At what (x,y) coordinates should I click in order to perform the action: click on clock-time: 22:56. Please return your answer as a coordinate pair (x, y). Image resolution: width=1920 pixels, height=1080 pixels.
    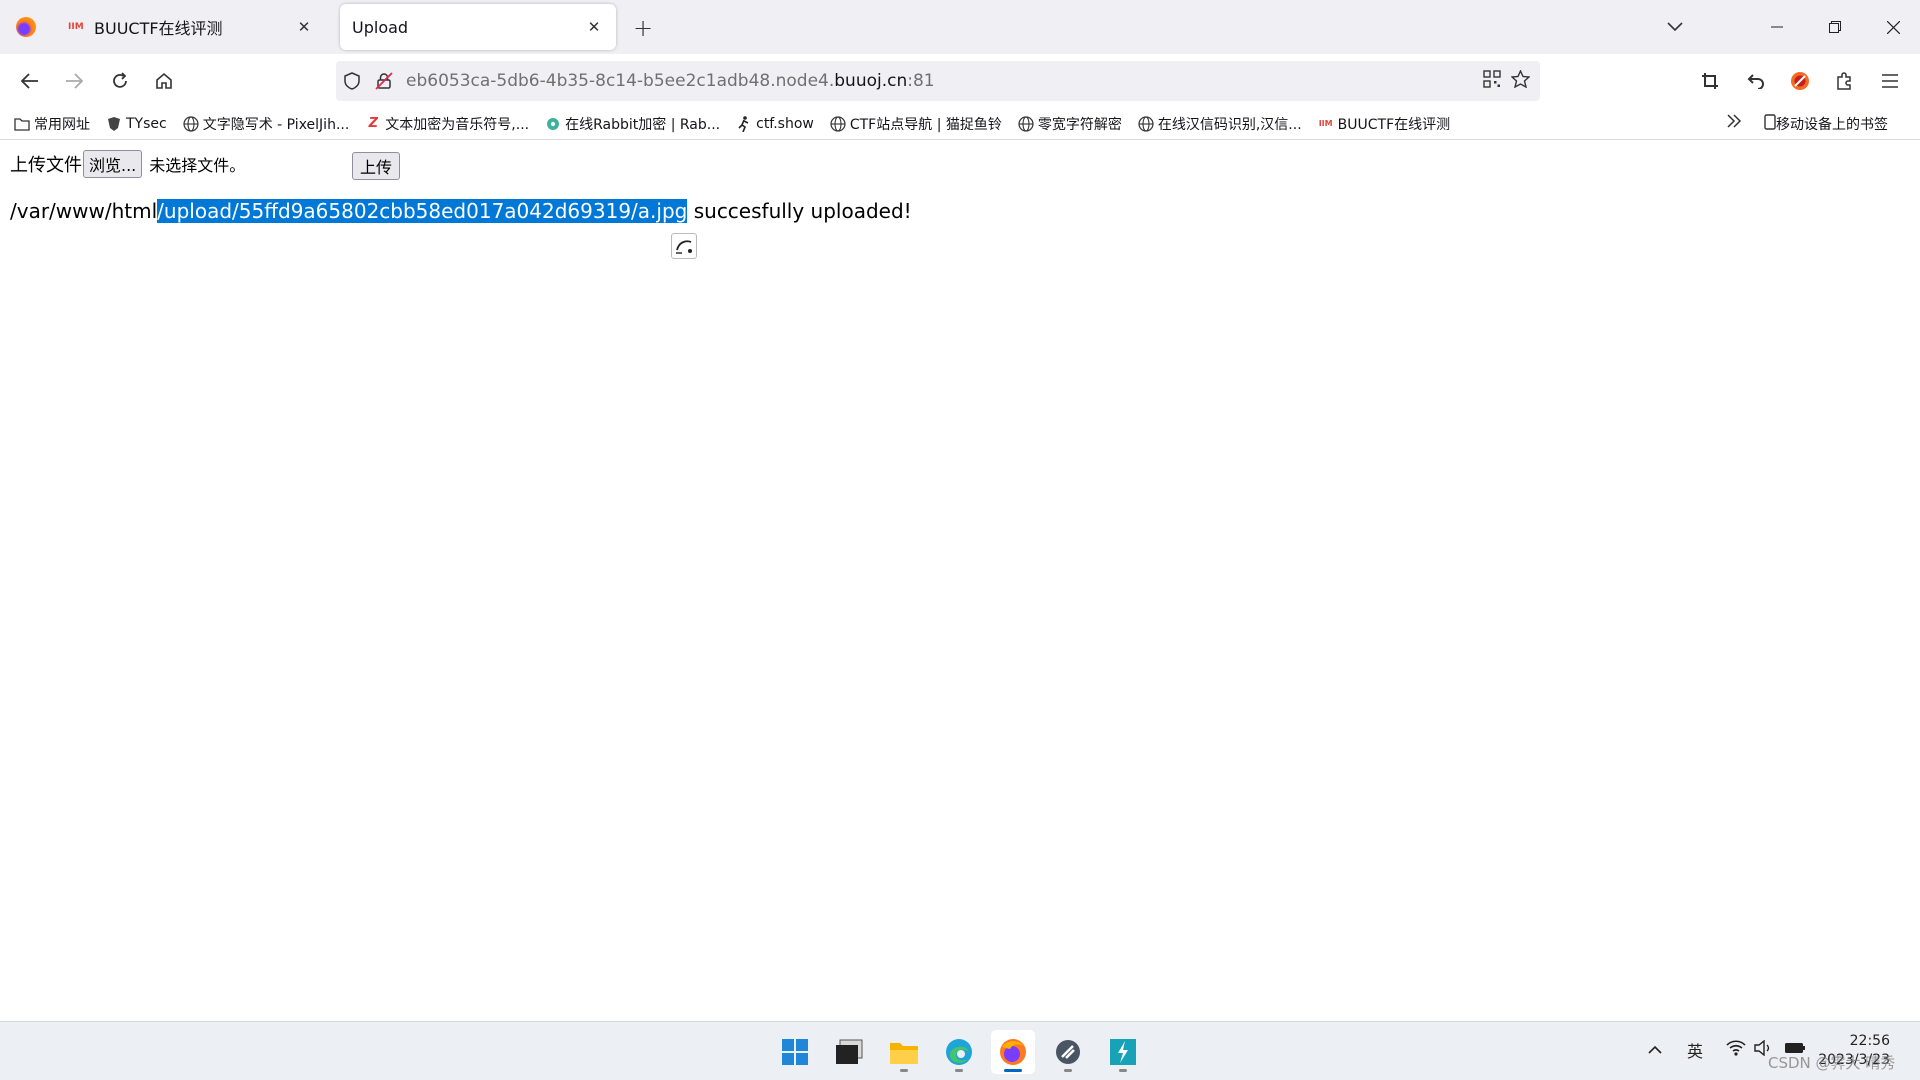
    Looking at the image, I should click on (1869, 1041).